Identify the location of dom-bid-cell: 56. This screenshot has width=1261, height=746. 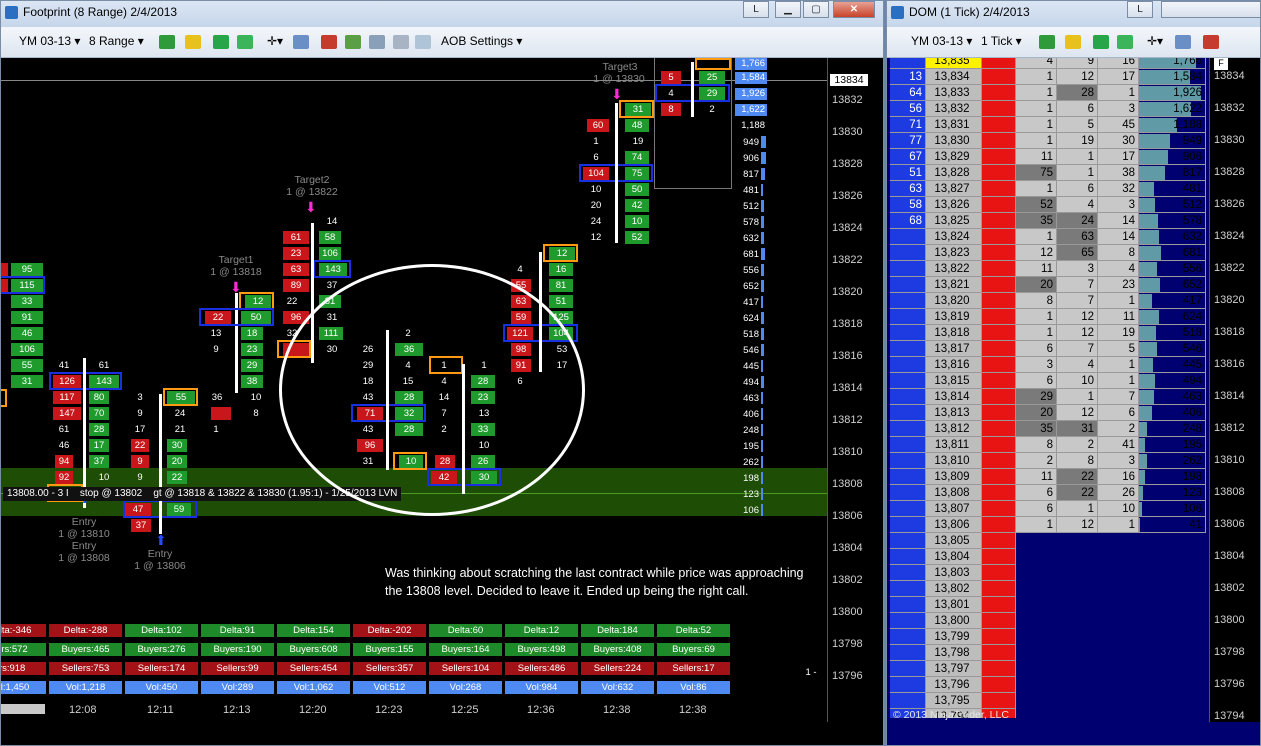
(908, 109).